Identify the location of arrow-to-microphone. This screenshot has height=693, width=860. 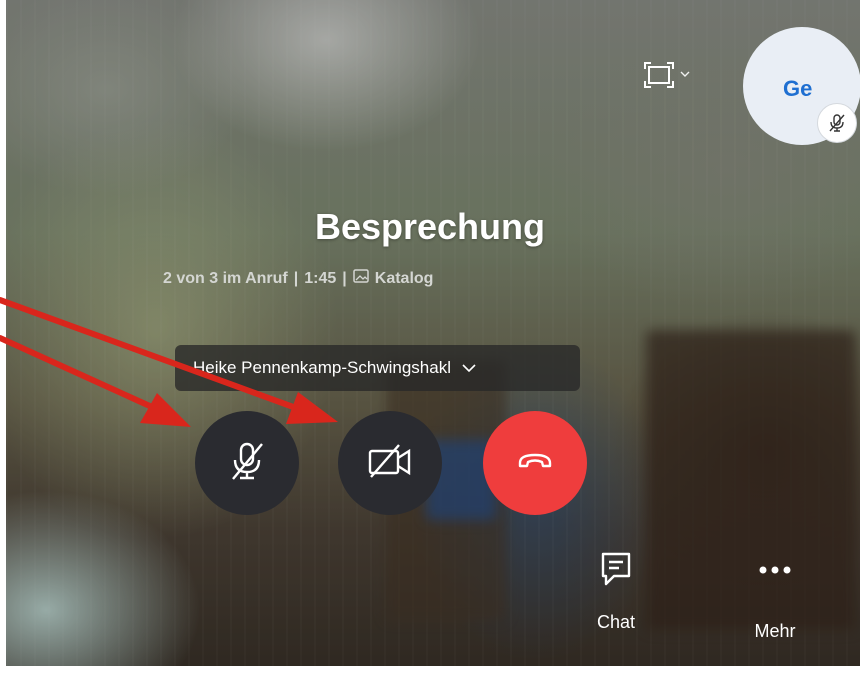
(95, 381).